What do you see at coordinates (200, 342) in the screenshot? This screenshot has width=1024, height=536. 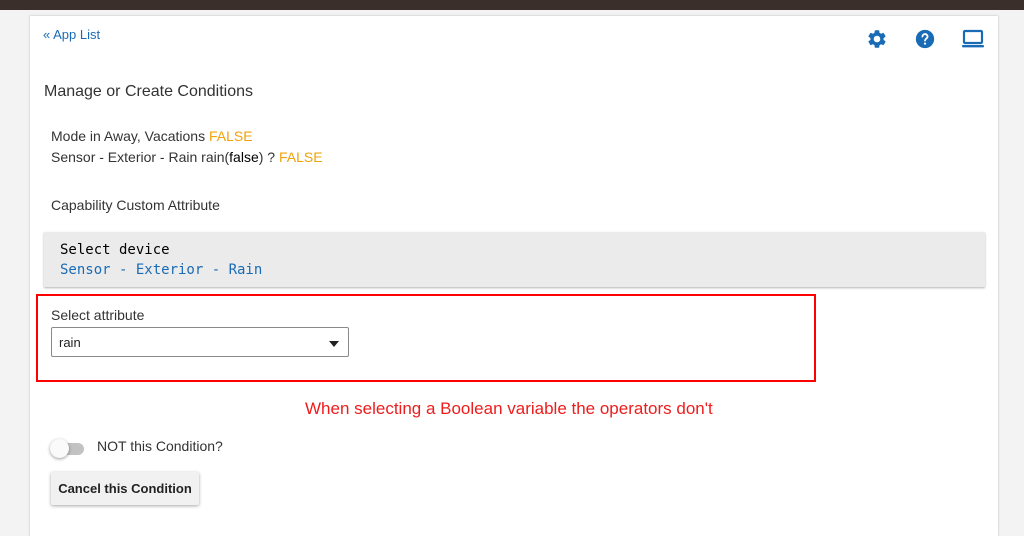 I see `attribute-select: rain` at bounding box center [200, 342].